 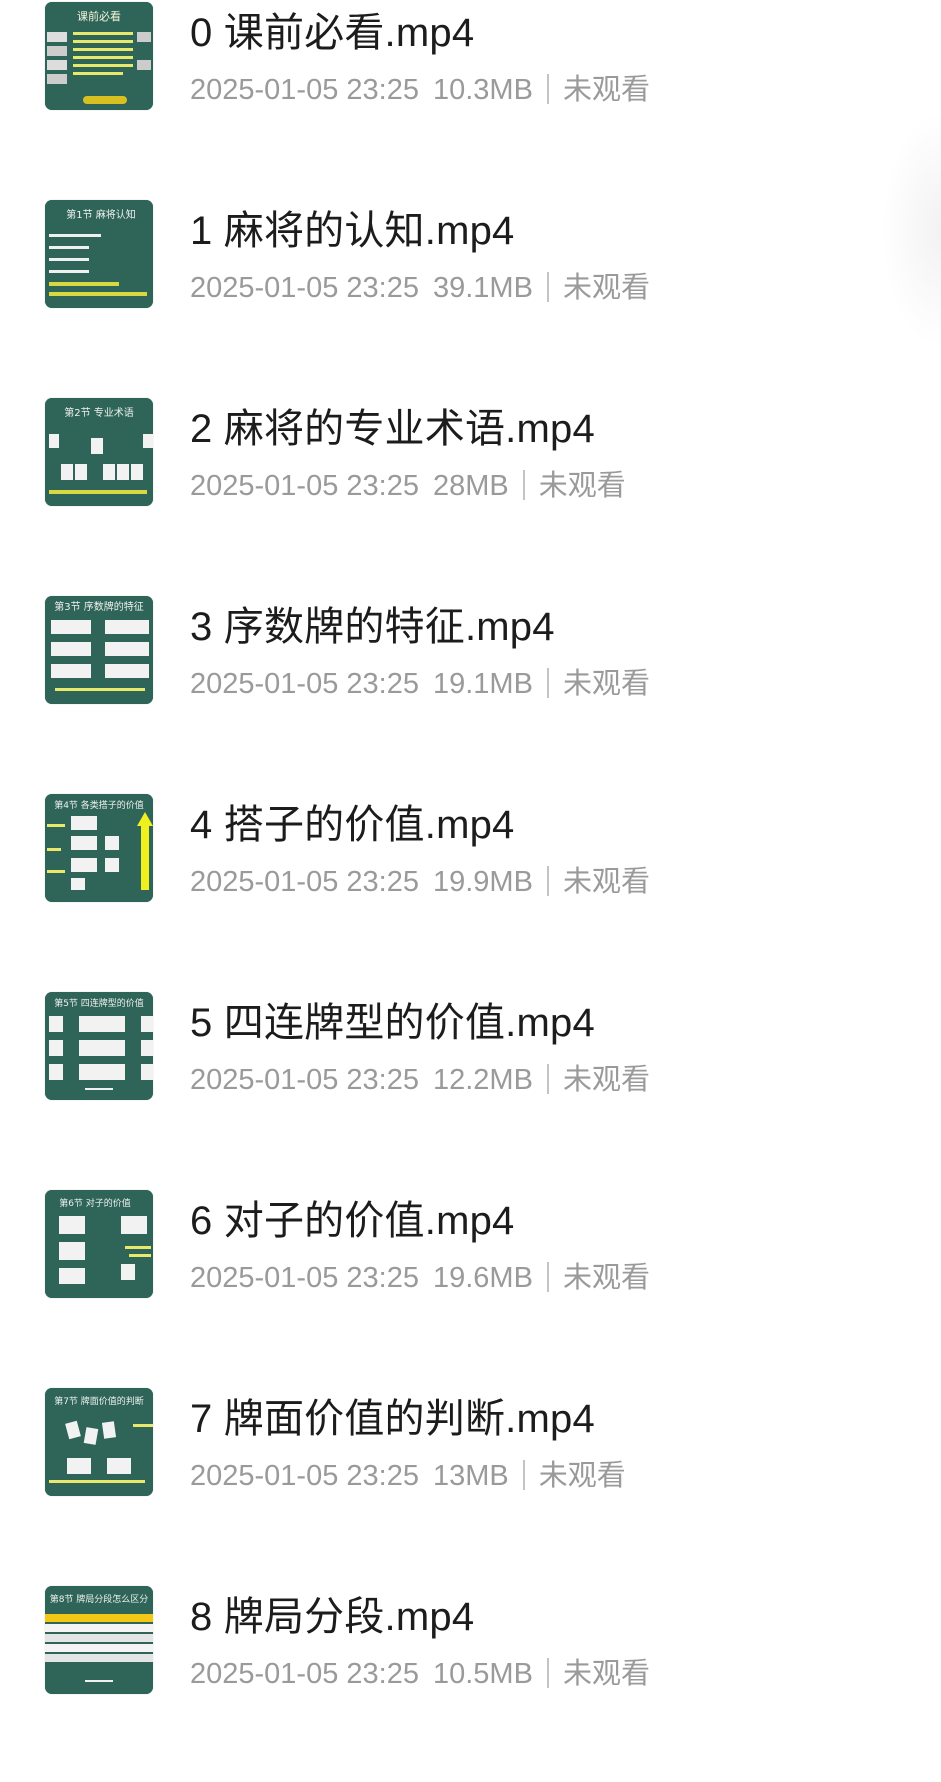 I want to click on file-size: 19.1MB, so click(x=482, y=684).